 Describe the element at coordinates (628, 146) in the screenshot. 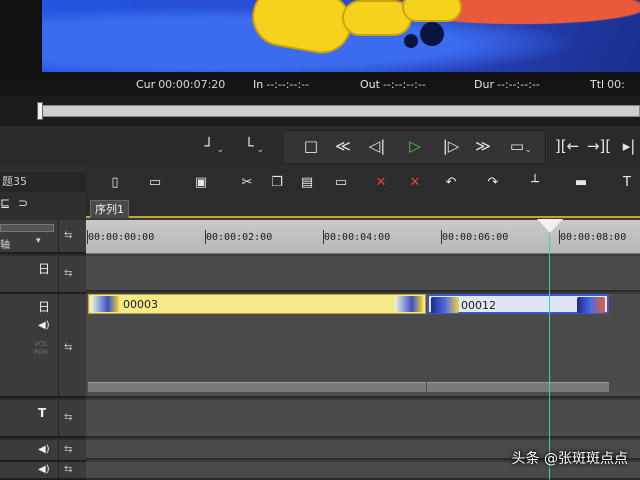

I see `trim-icon: ▸|` at that location.